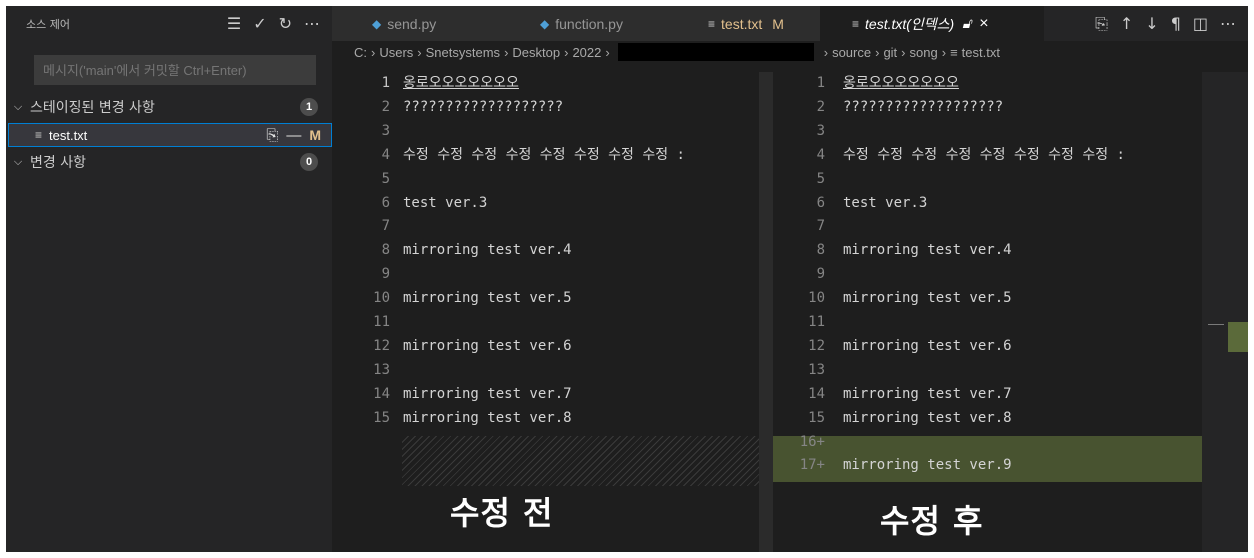  I want to click on line-number: 1, so click(820, 83).